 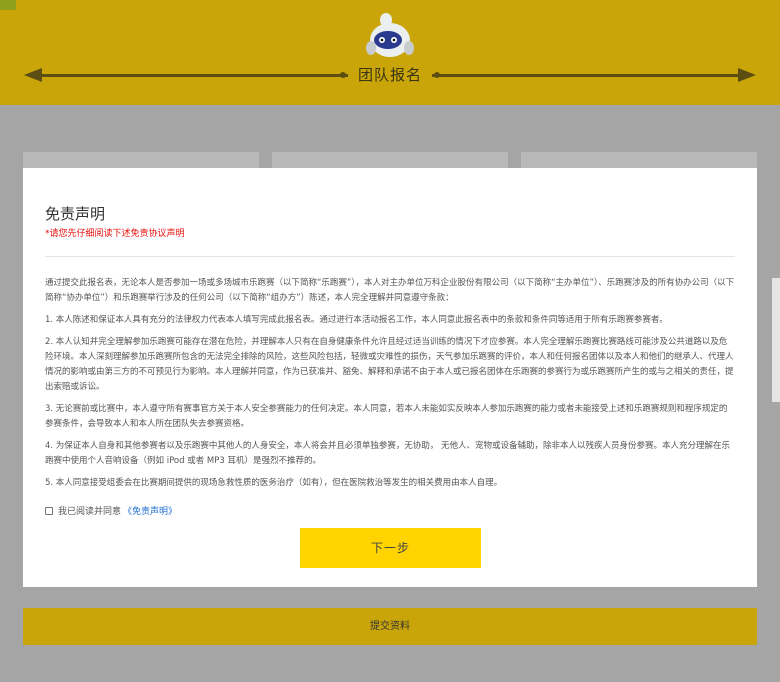 I want to click on modal-divider, so click(x=390, y=256).